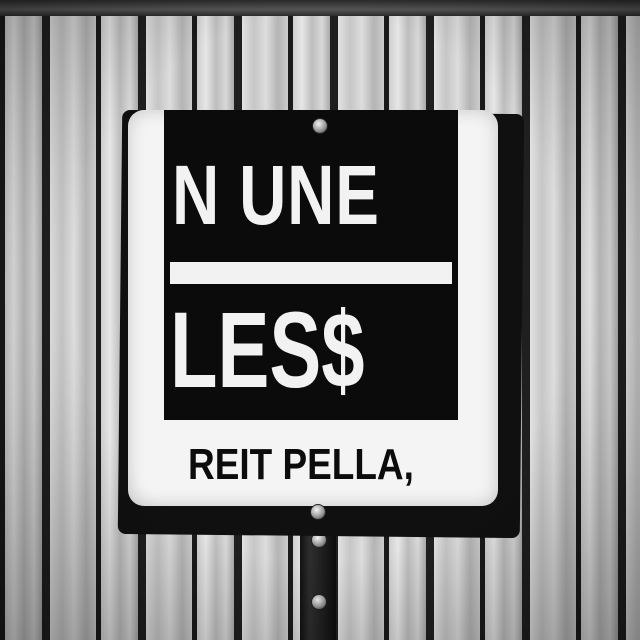  What do you see at coordinates (311, 273) in the screenshot?
I see `sign-divider-bar` at bounding box center [311, 273].